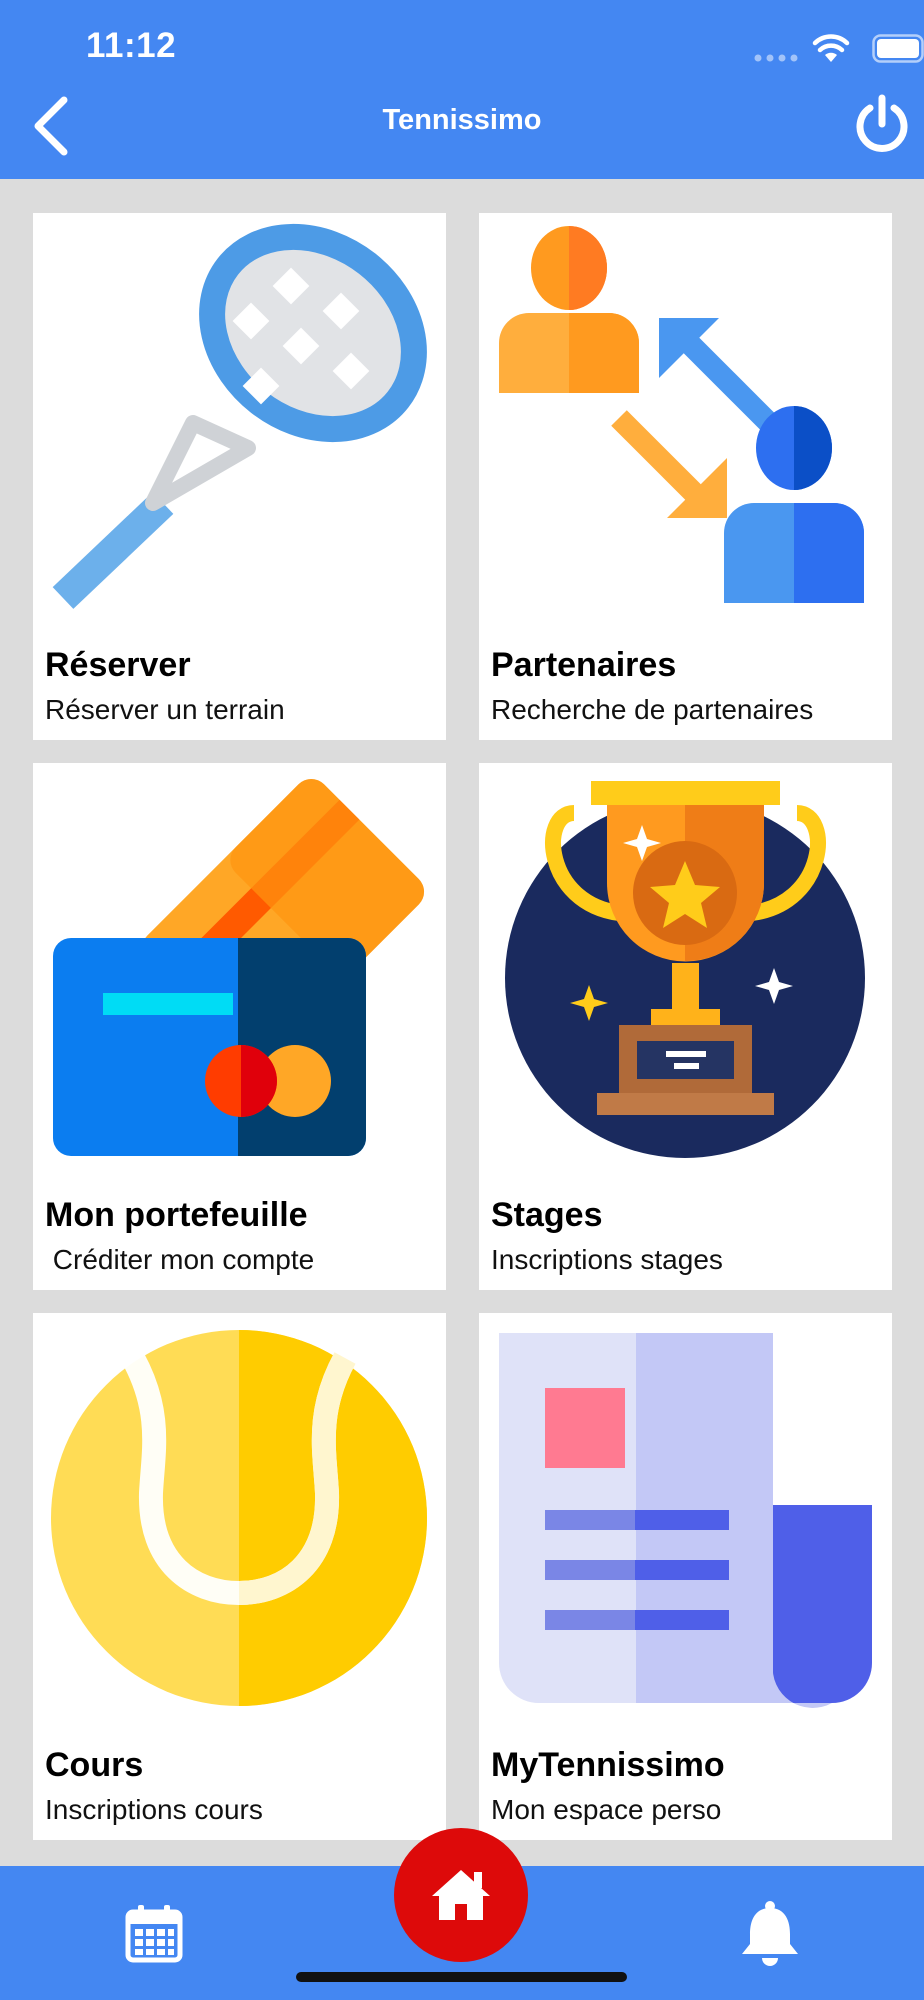 The height and width of the screenshot is (2000, 924). What do you see at coordinates (239, 416) in the screenshot?
I see `tennis-racket-icon` at bounding box center [239, 416].